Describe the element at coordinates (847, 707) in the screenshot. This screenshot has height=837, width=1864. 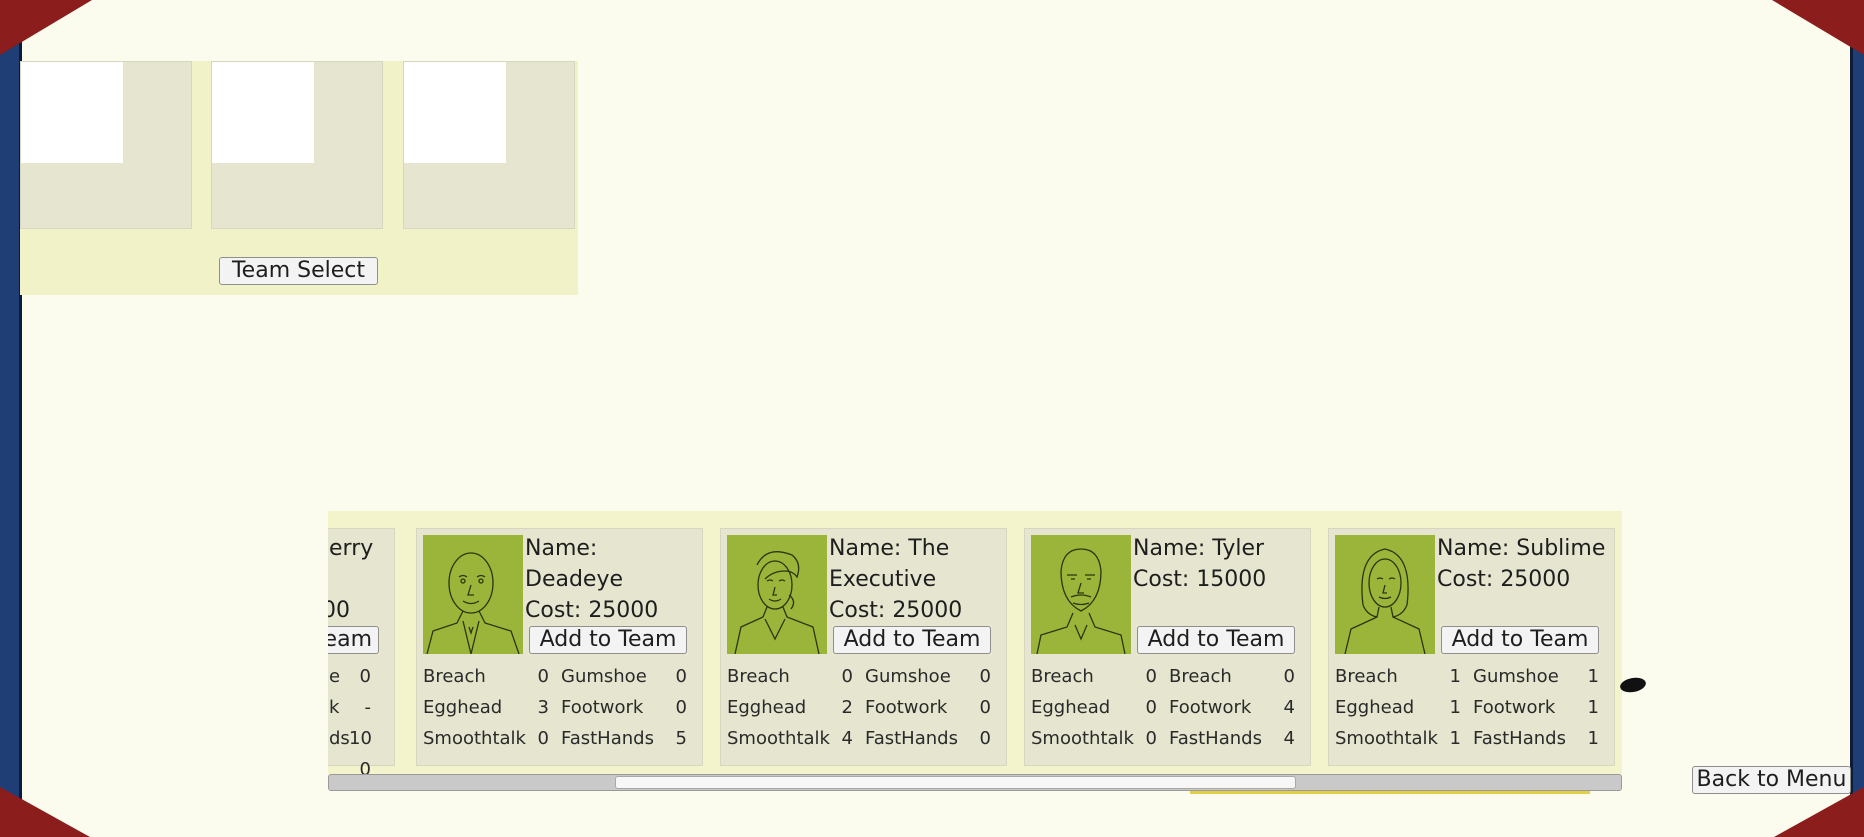
I see `stat-value: 2` at that location.